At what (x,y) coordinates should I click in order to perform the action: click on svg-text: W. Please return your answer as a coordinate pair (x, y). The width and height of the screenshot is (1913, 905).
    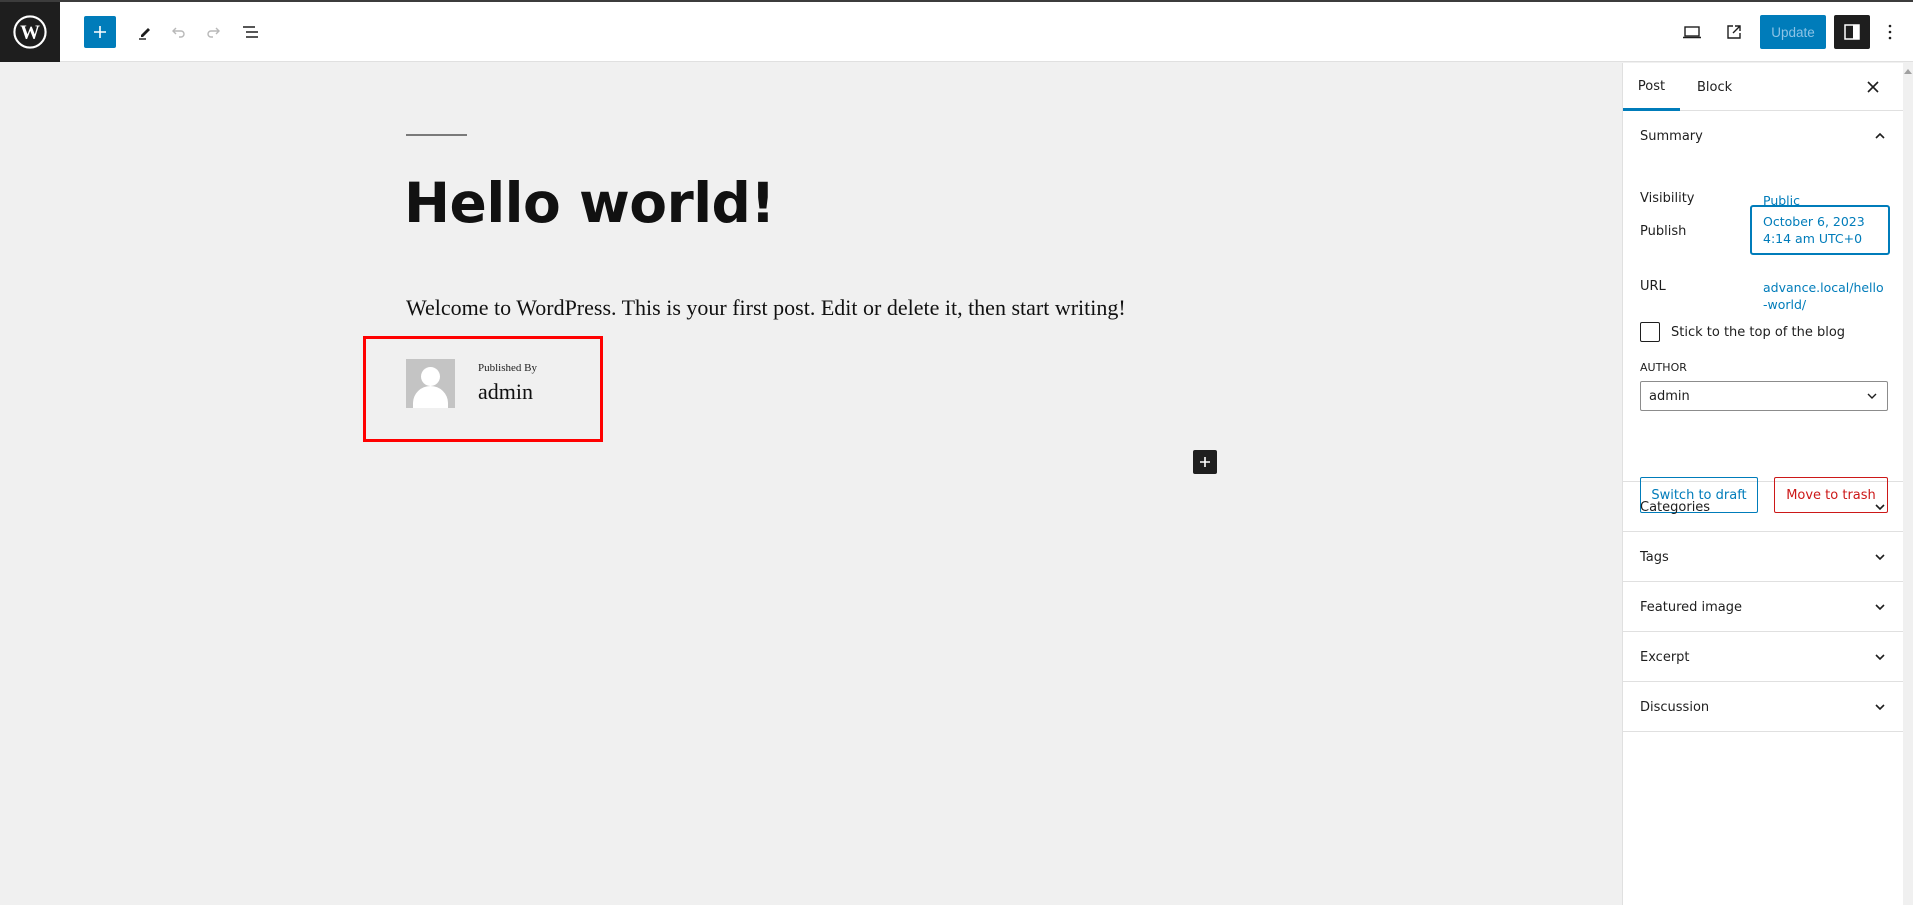
    Looking at the image, I should click on (30, 32).